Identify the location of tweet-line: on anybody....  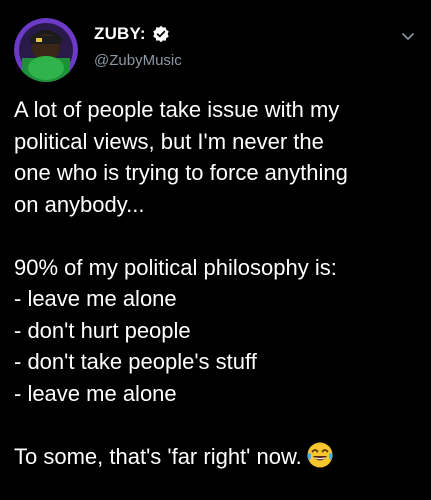
(79, 204).